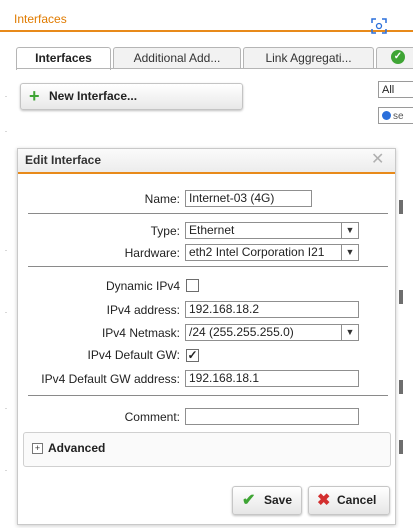  Describe the element at coordinates (63, 160) in the screenshot. I see `dialog-title: Edit Interface` at that location.